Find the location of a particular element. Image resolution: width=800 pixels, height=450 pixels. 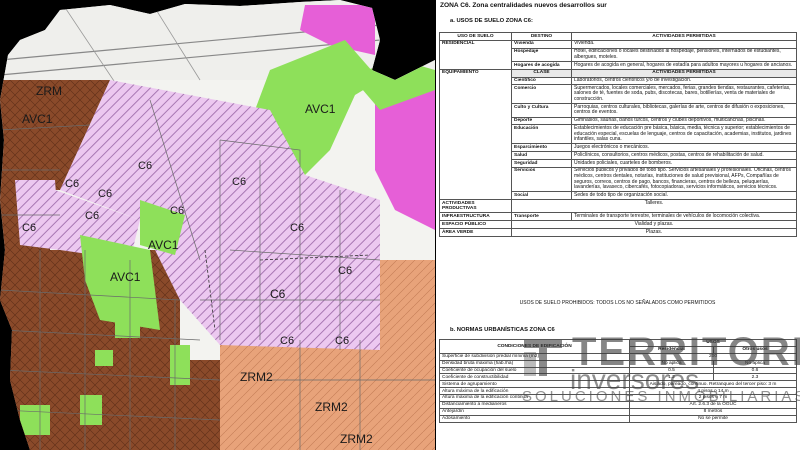

row-class: Comercio is located at coordinates (541, 94).